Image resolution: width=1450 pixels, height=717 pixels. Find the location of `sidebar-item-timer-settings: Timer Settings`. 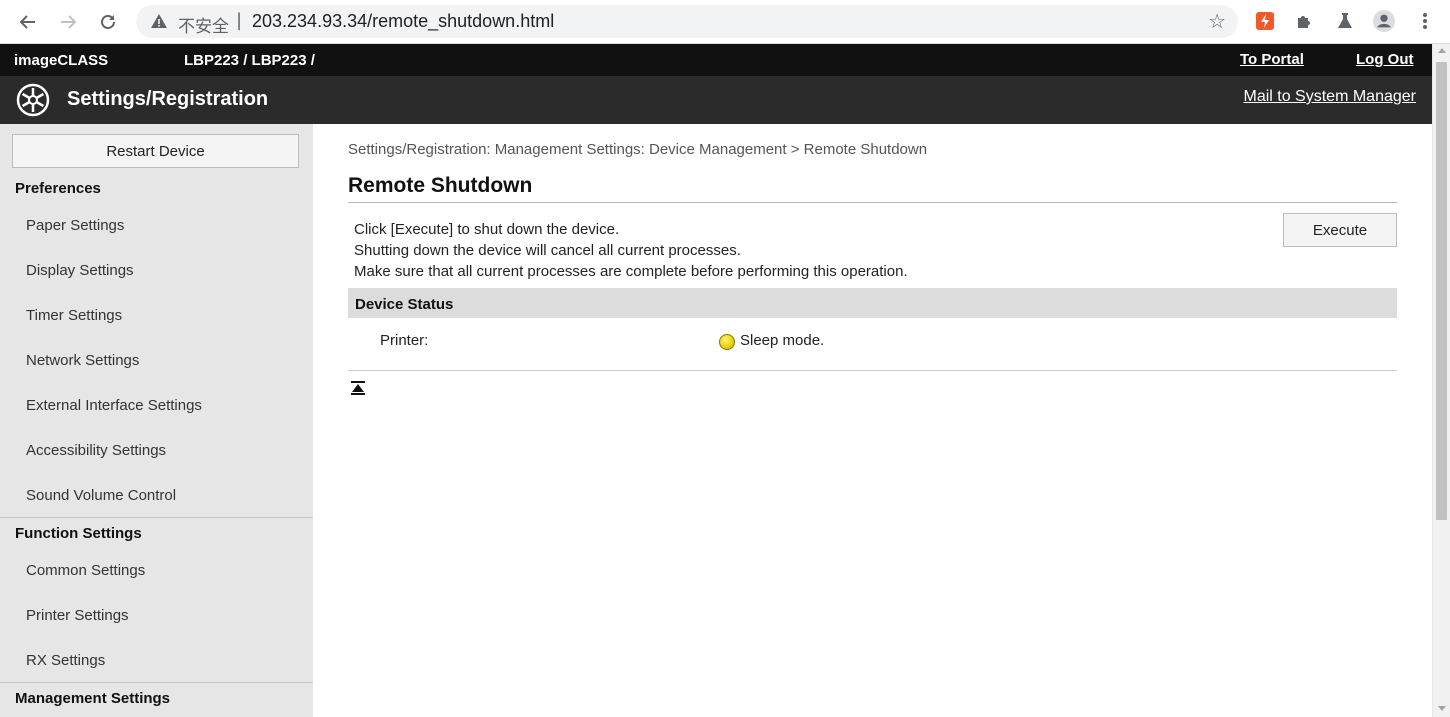

sidebar-item-timer-settings: Timer Settings is located at coordinates (74, 315).